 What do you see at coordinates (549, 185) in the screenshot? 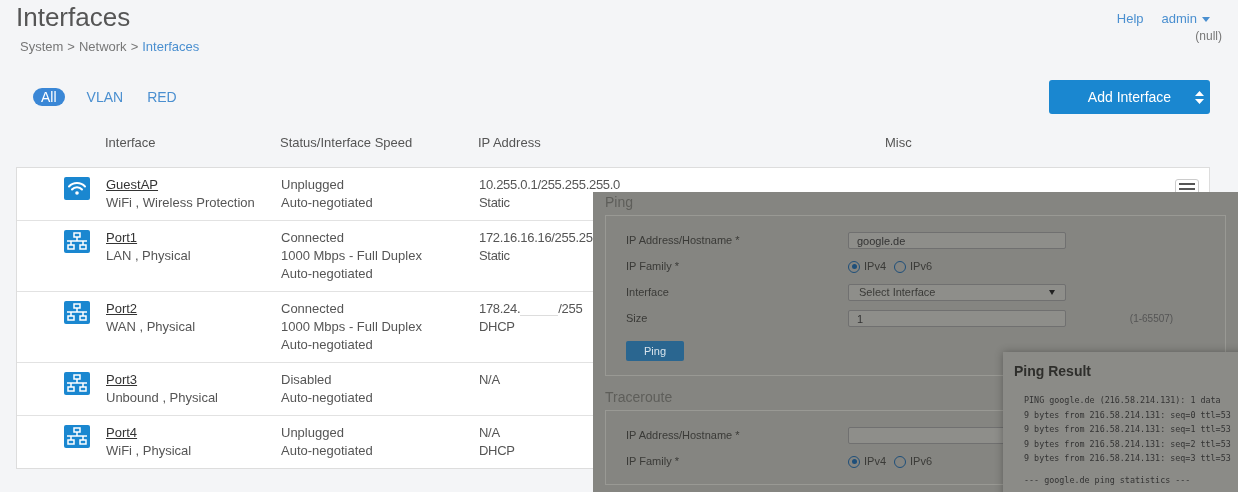
I see `ip-text: 10.255.0.1/255.255.255.0` at bounding box center [549, 185].